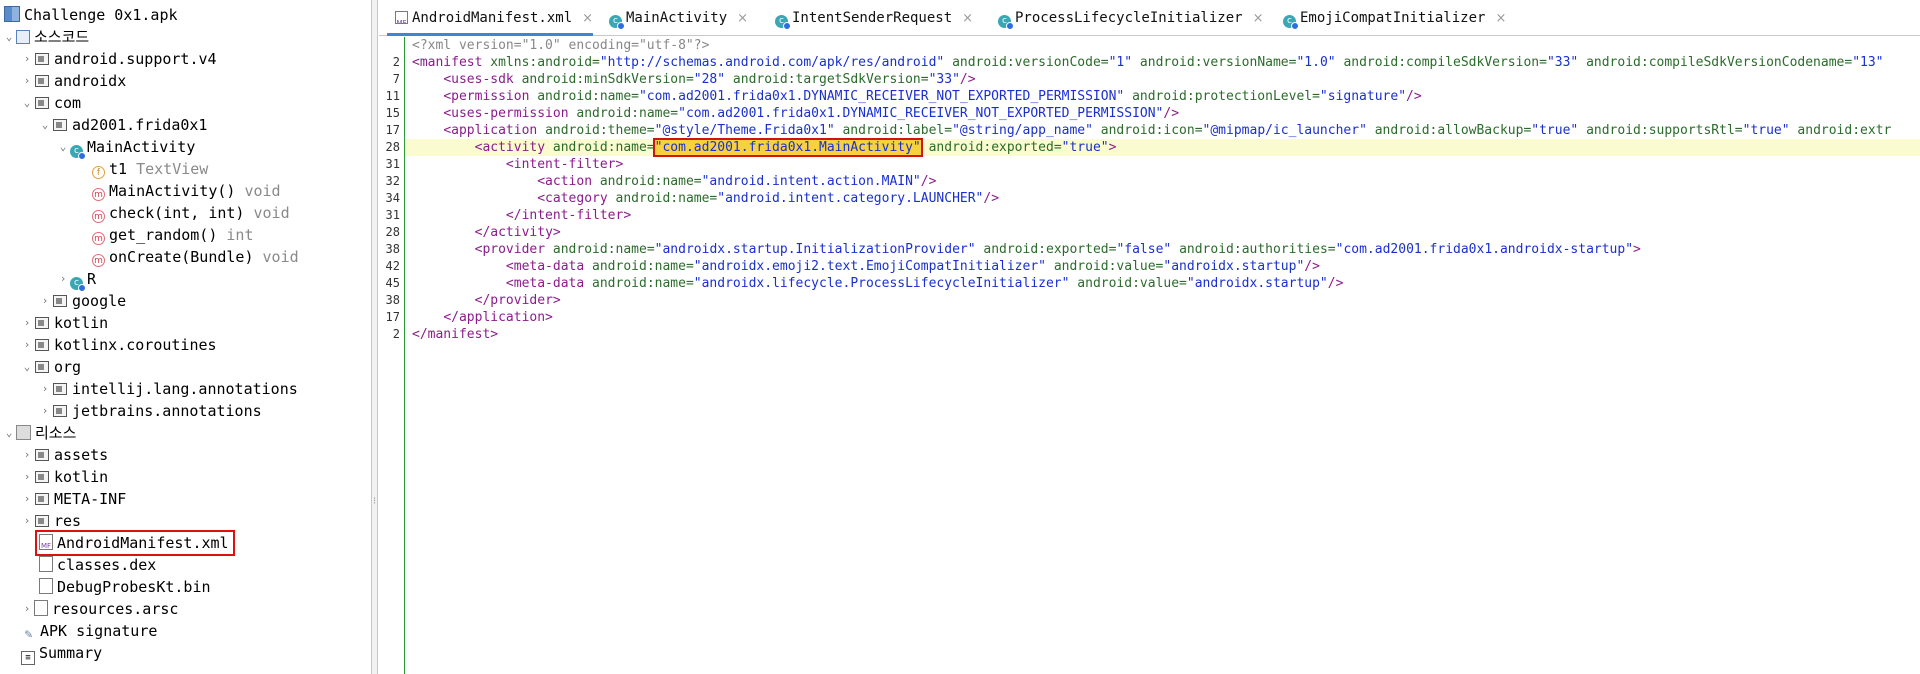  Describe the element at coordinates (99, 609) in the screenshot. I see `tree-node-resources-arsc: › resources.arsc` at that location.